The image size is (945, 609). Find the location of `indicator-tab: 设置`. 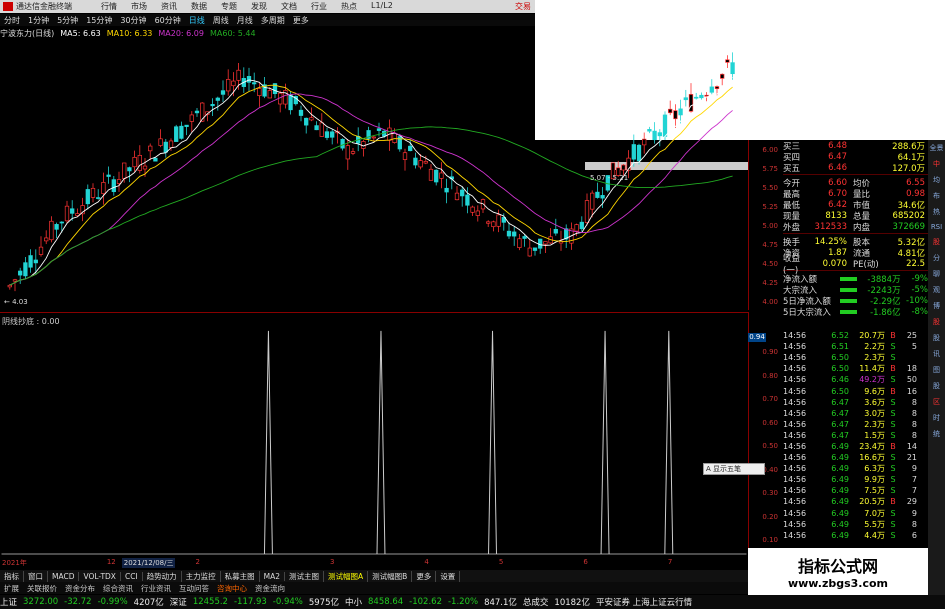

indicator-tab: 设置 is located at coordinates (448, 576).